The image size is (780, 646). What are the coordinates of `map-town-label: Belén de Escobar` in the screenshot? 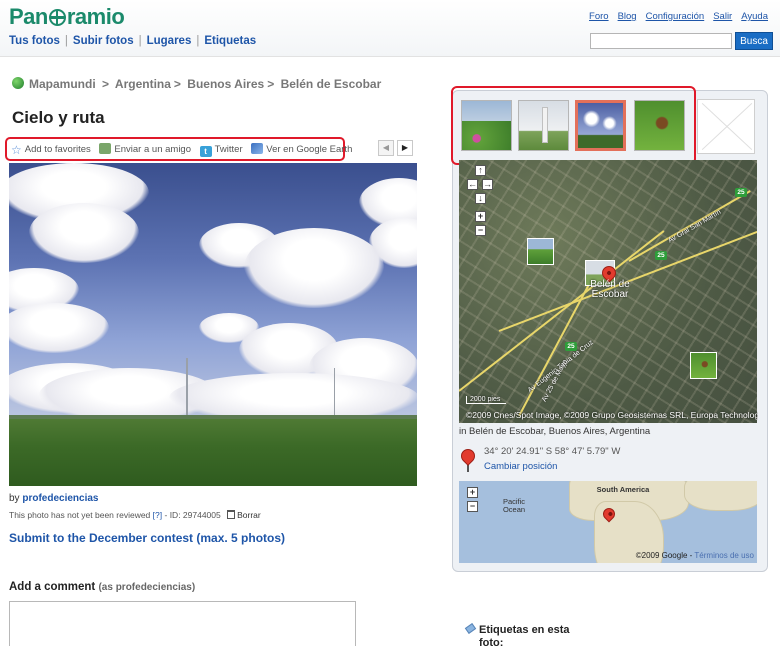 It's located at (610, 289).